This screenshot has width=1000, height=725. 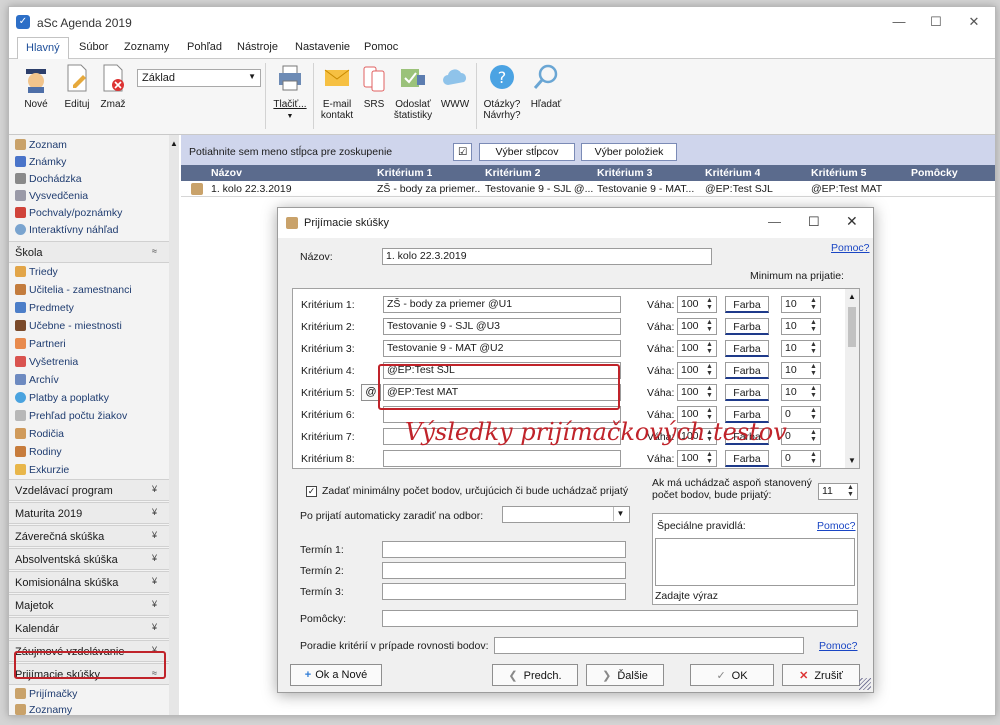 What do you see at coordinates (68, 215) in the screenshot?
I see `sidebar-item-pochvaly: Pochvaly/poznámky` at bounding box center [68, 215].